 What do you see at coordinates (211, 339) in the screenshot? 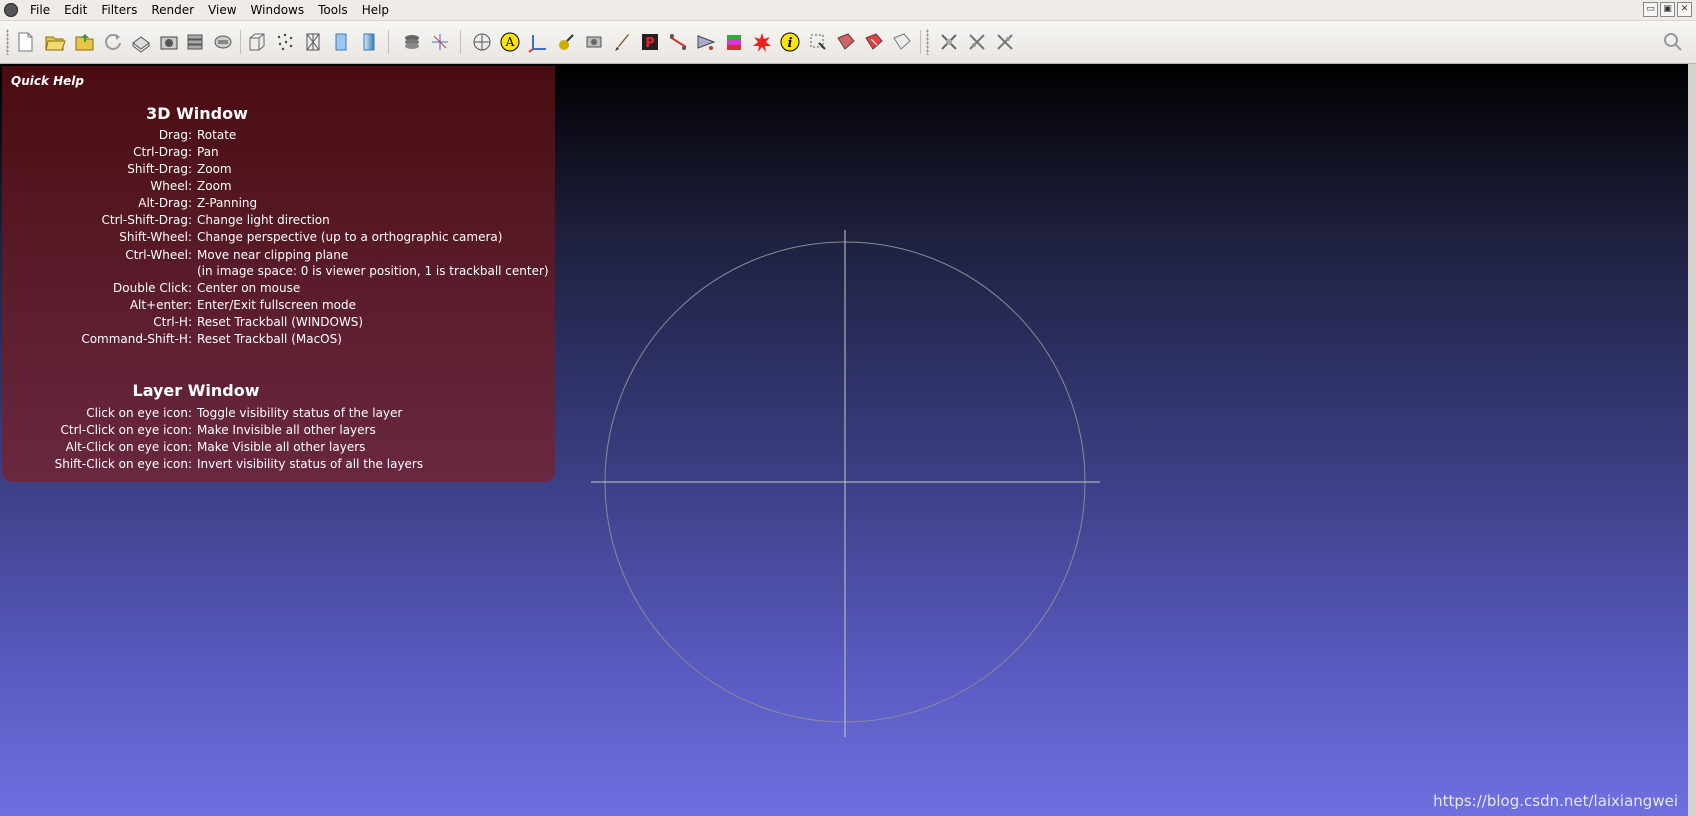
I see `help-row: Command-Shift-H: Reset Trackball (MacOS)` at bounding box center [211, 339].